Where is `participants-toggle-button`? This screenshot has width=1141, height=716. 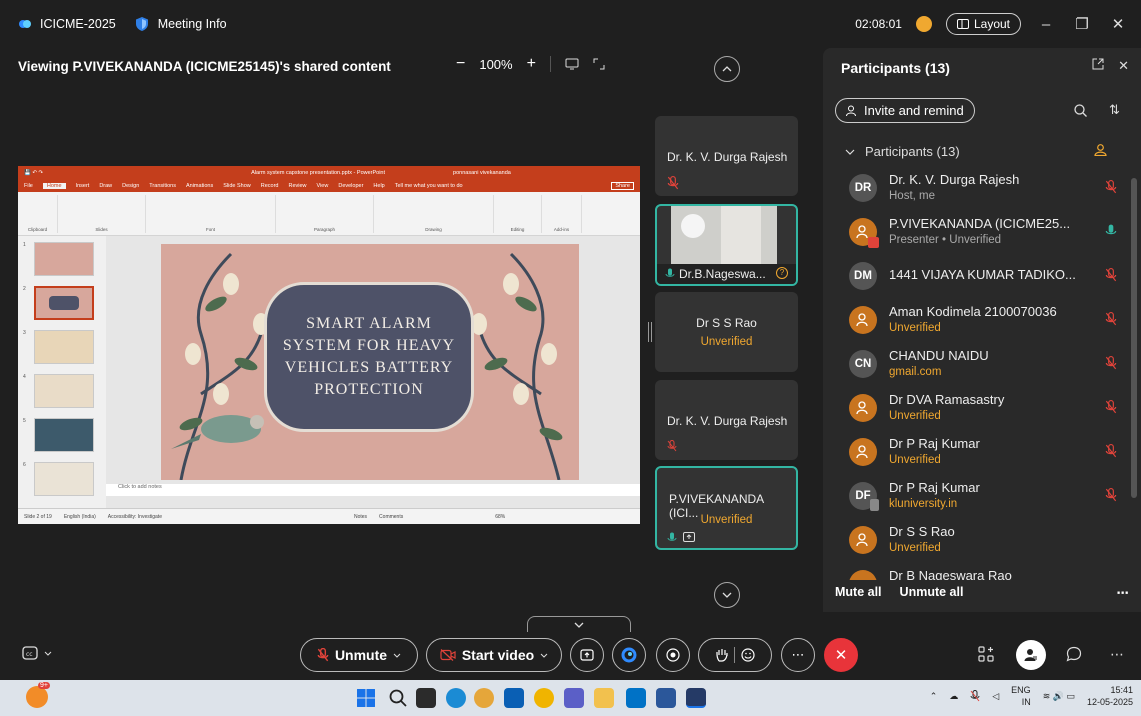 participants-toggle-button is located at coordinates (1031, 655).